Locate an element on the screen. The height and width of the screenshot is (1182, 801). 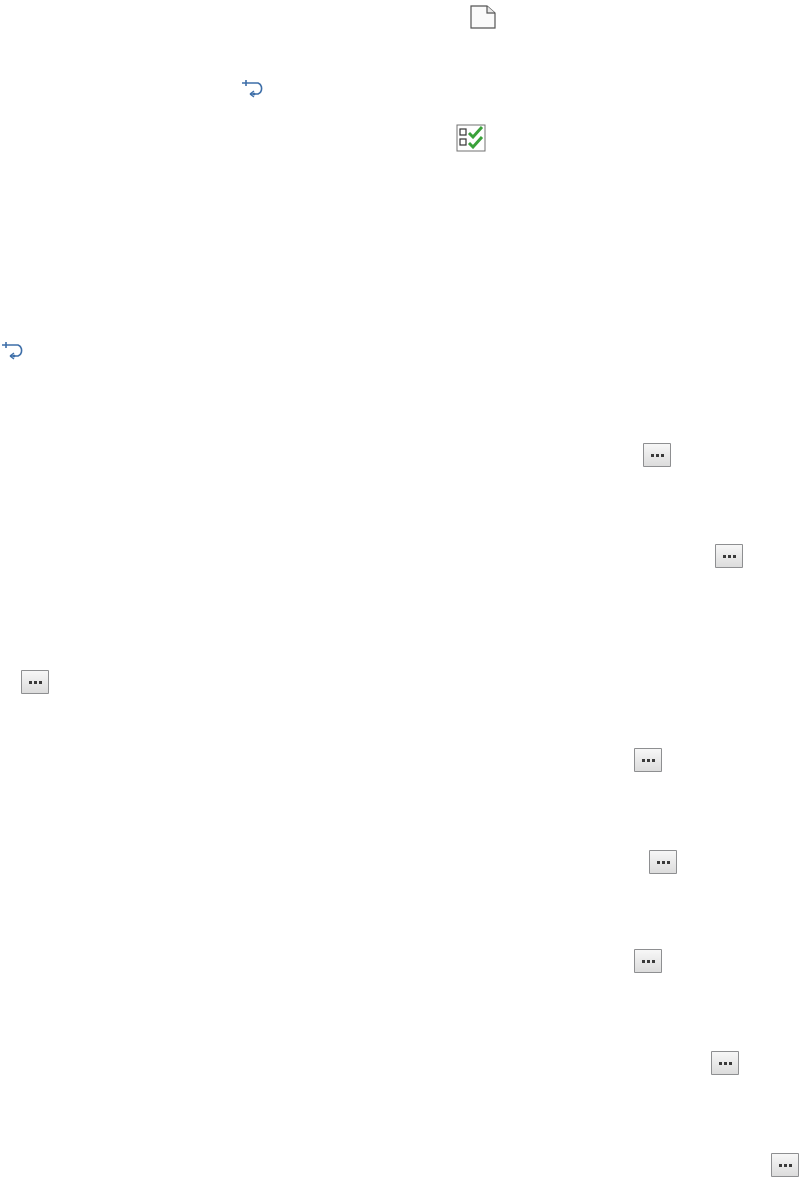
document-icon is located at coordinates (483, 17).